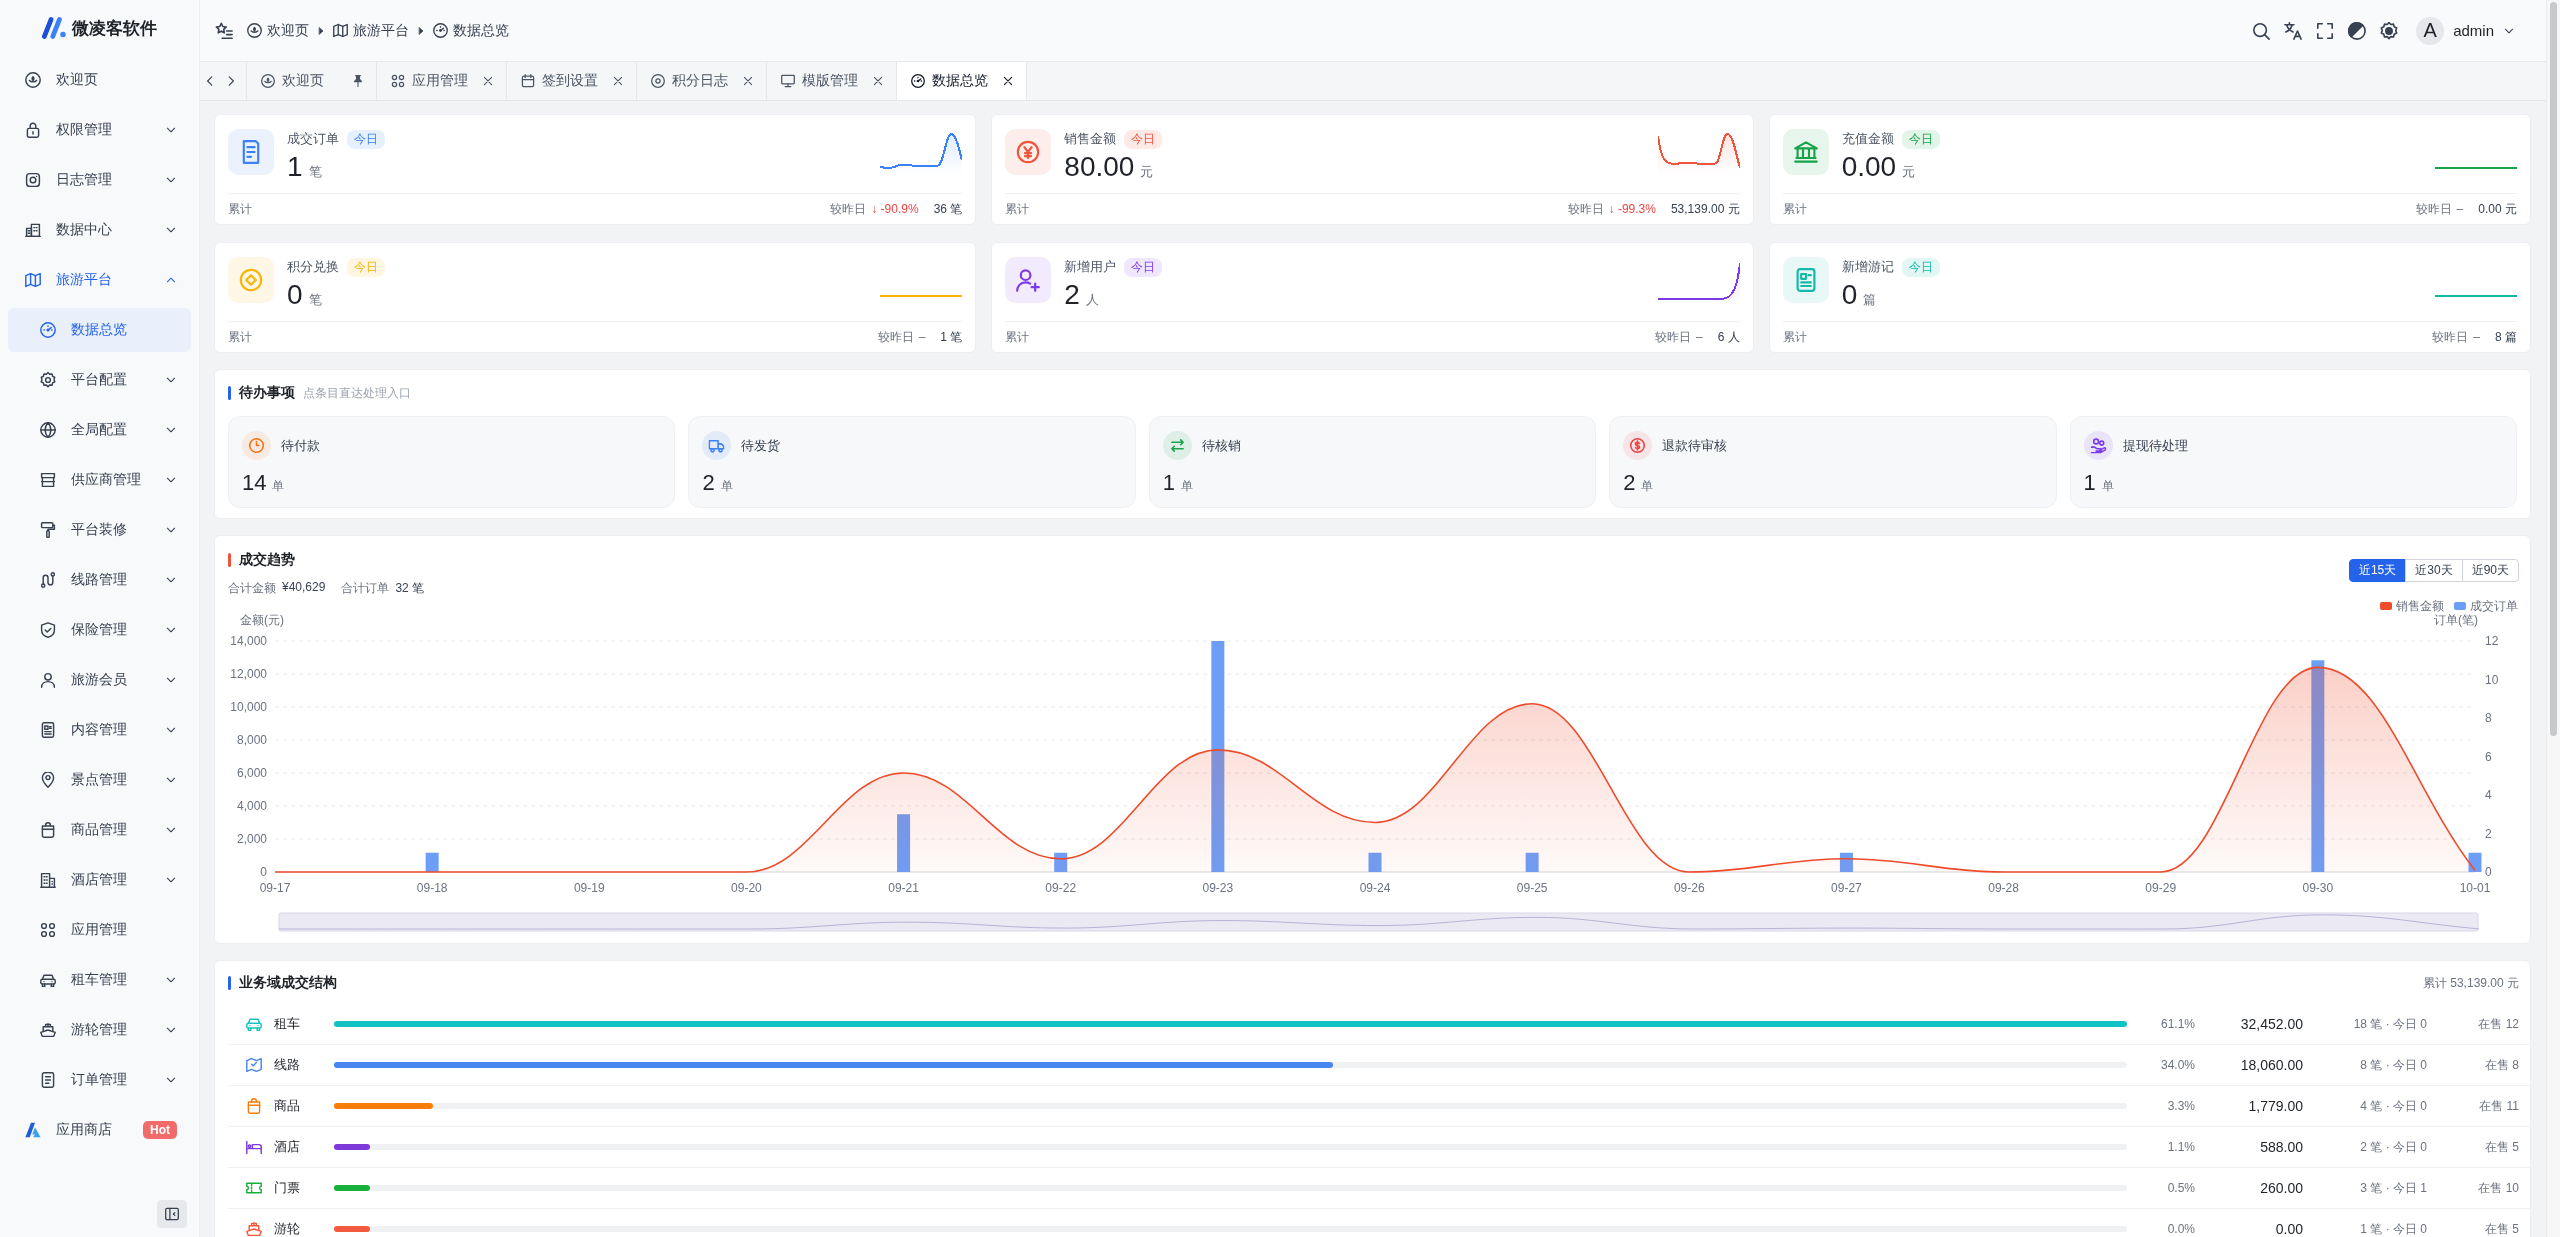 This screenshot has height=1237, width=2560. What do you see at coordinates (2475, 888) in the screenshot?
I see `axis-label: 10-01` at bounding box center [2475, 888].